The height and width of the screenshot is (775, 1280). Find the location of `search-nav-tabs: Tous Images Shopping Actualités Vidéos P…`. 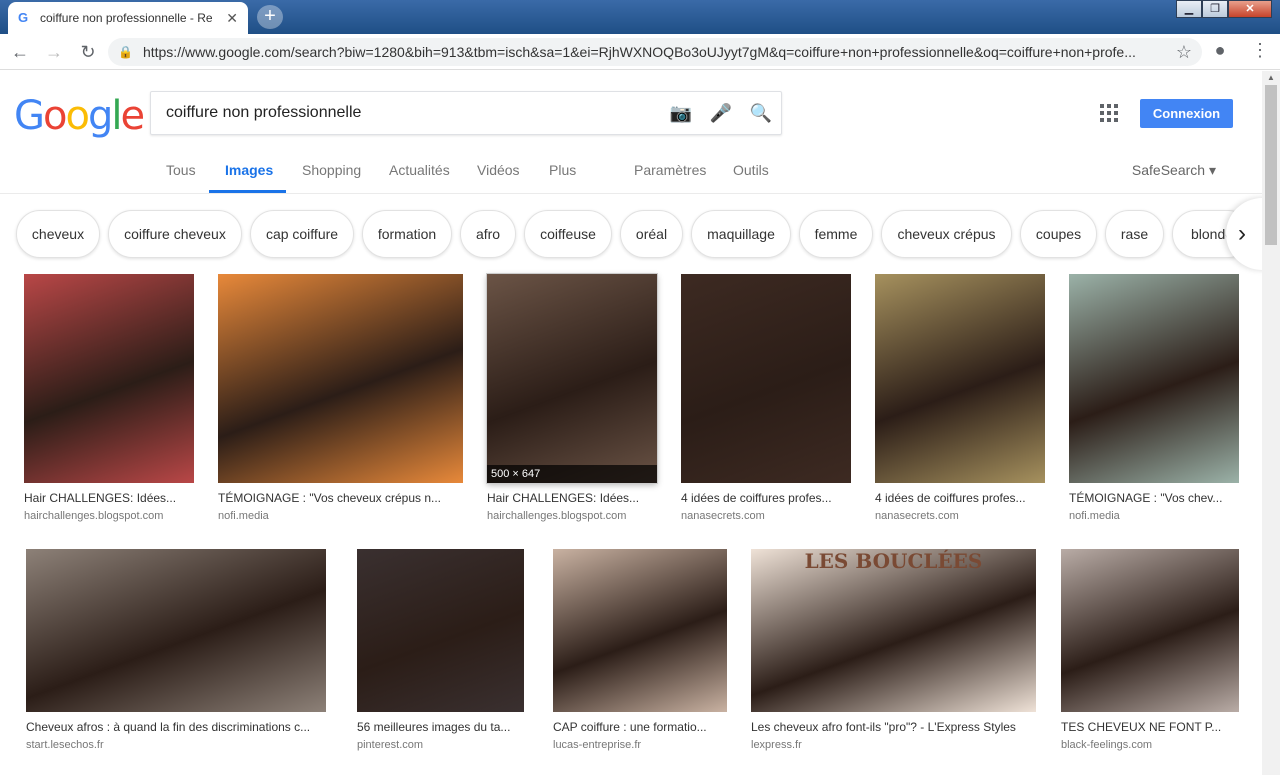

search-nav-tabs: Tous Images Shopping Actualités Vidéos P… is located at coordinates (631, 172).